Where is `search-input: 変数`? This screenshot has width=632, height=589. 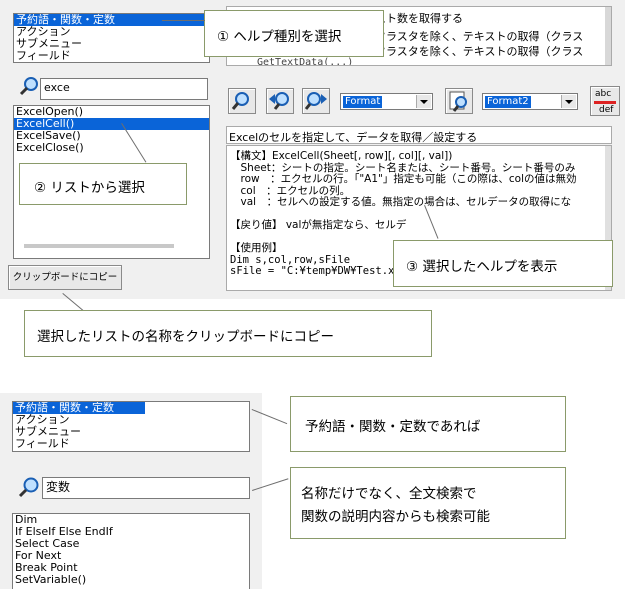 search-input: 変数 is located at coordinates (146, 488).